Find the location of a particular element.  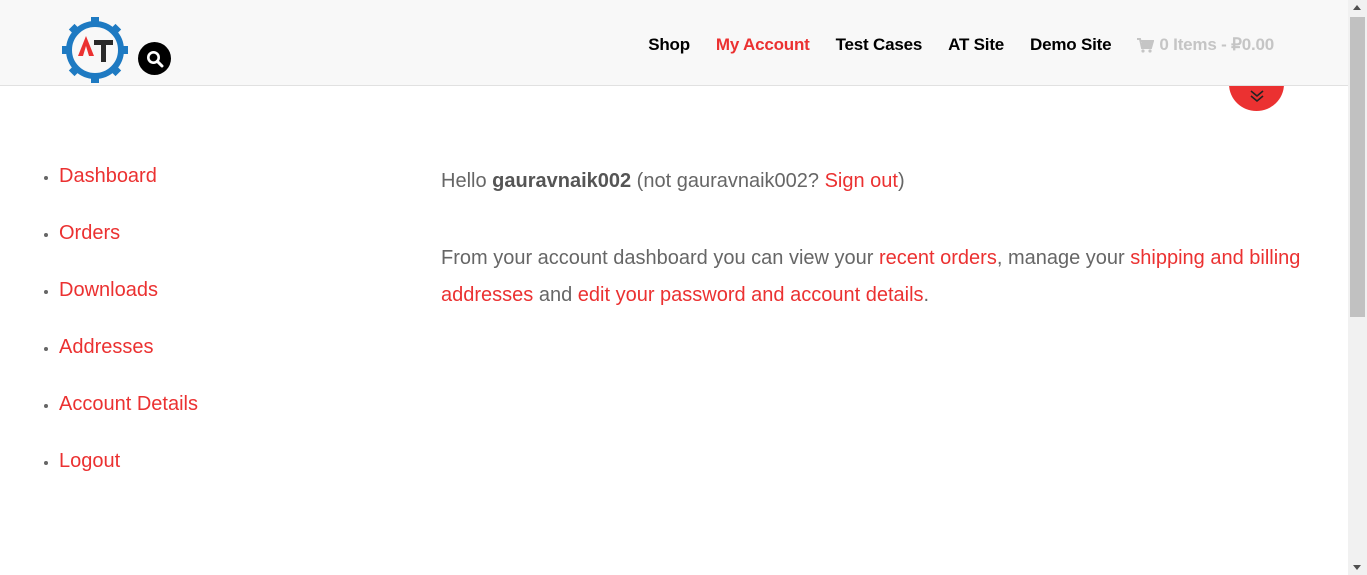

cart-link: 0 Items - ₽0.00 is located at coordinates (1205, 45).